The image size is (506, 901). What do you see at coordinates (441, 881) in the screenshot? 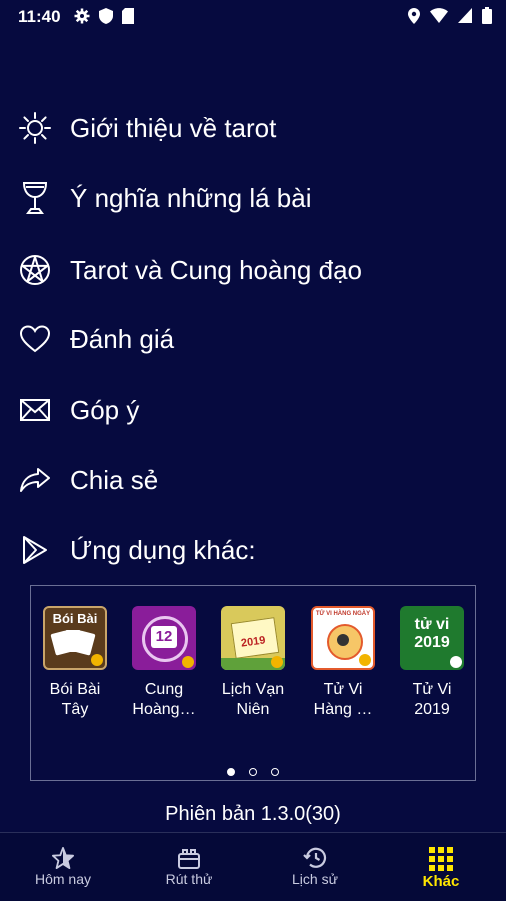
I see `nav-label: Khác` at bounding box center [441, 881].